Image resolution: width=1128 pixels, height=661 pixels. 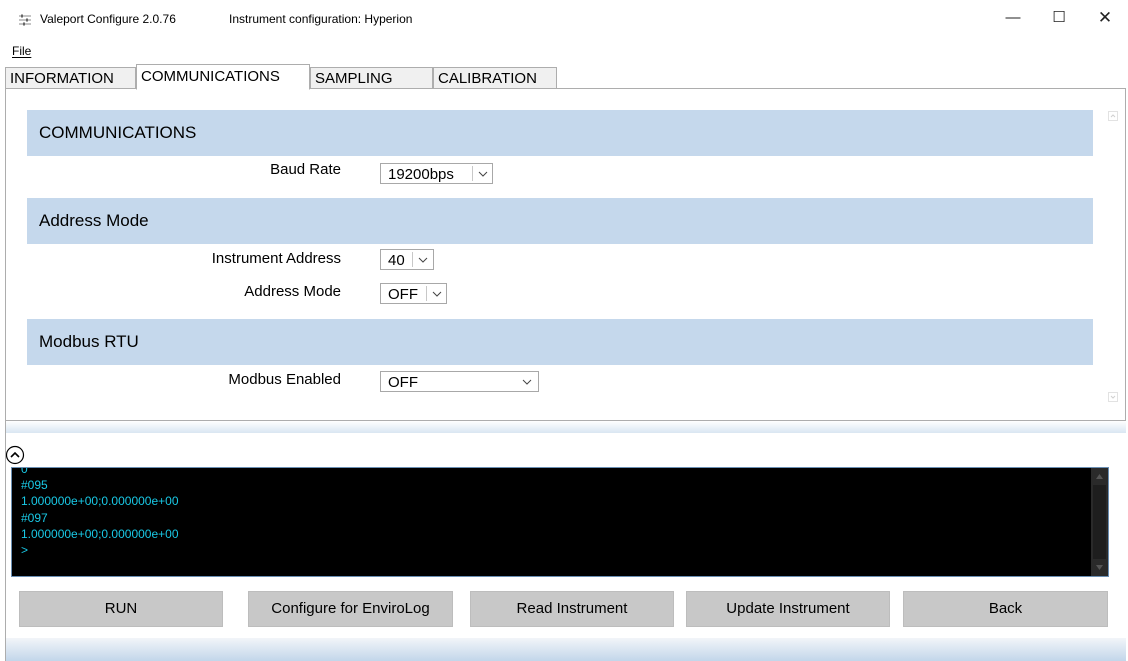 I want to click on section-title: COMMUNICATIONS, so click(x=118, y=132).